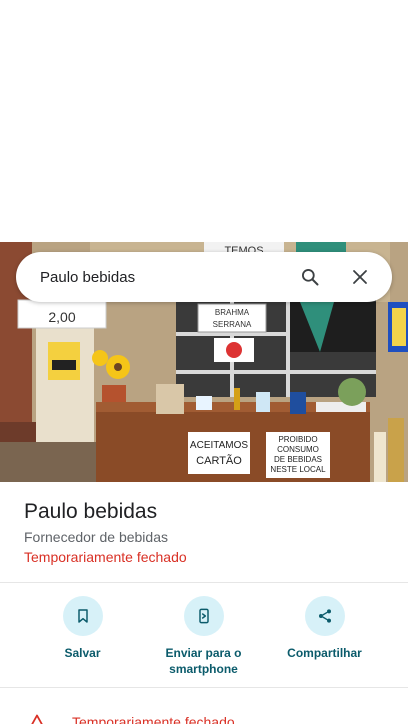  I want to click on status-row-text: Temporariamente fechado, so click(153, 719).